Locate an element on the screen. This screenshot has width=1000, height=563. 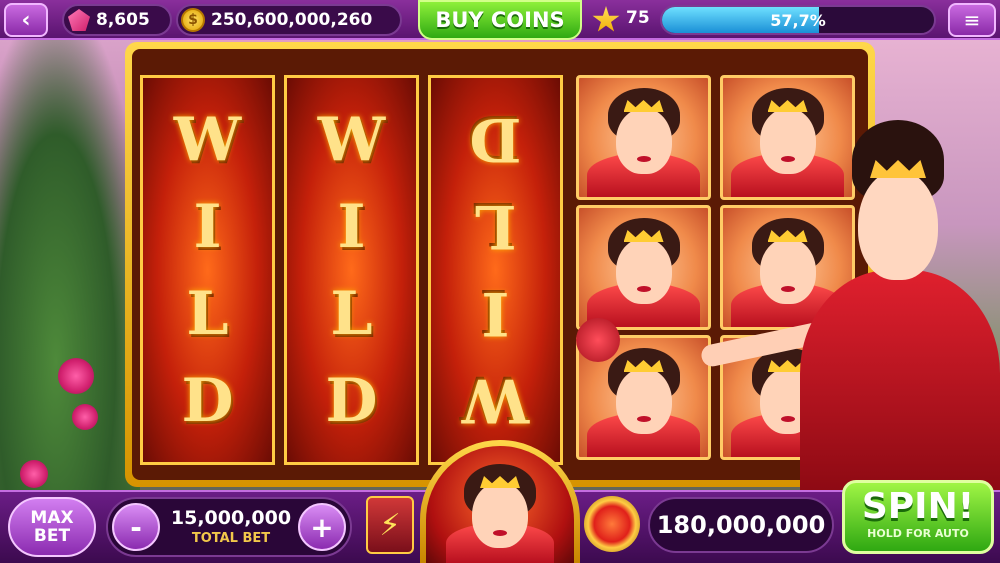
star-icon is located at coordinates (606, 19).